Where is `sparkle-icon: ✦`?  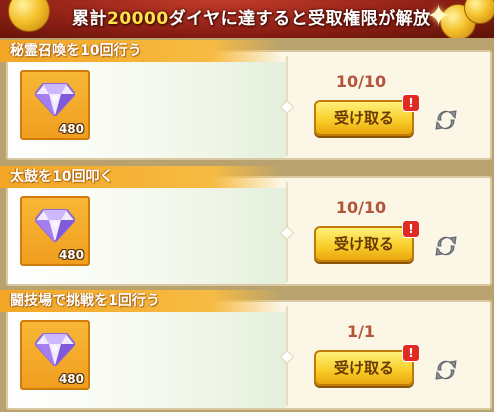 sparkle-icon: ✦ is located at coordinates (439, 17).